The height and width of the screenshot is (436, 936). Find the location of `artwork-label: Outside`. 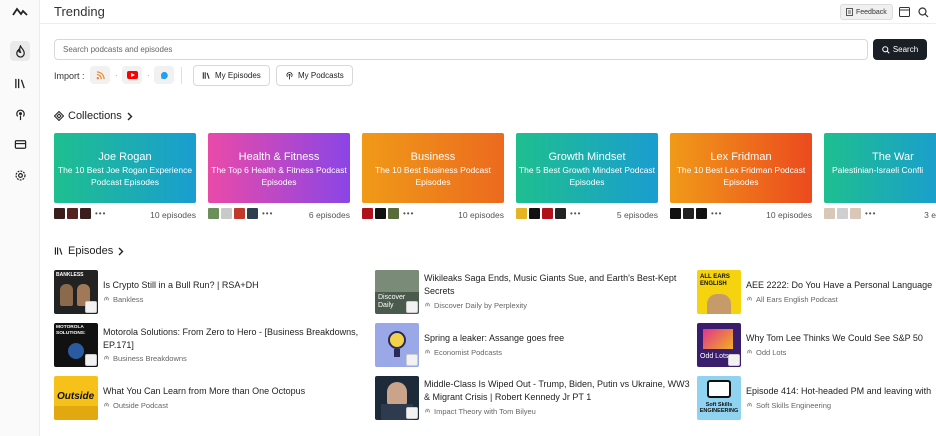

artwork-label: Outside is located at coordinates (76, 396).